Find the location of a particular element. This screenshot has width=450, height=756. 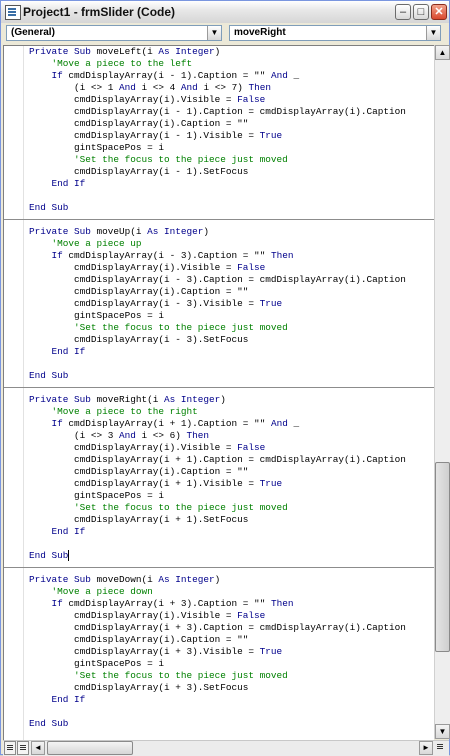

text-caret is located at coordinates (69, 556).